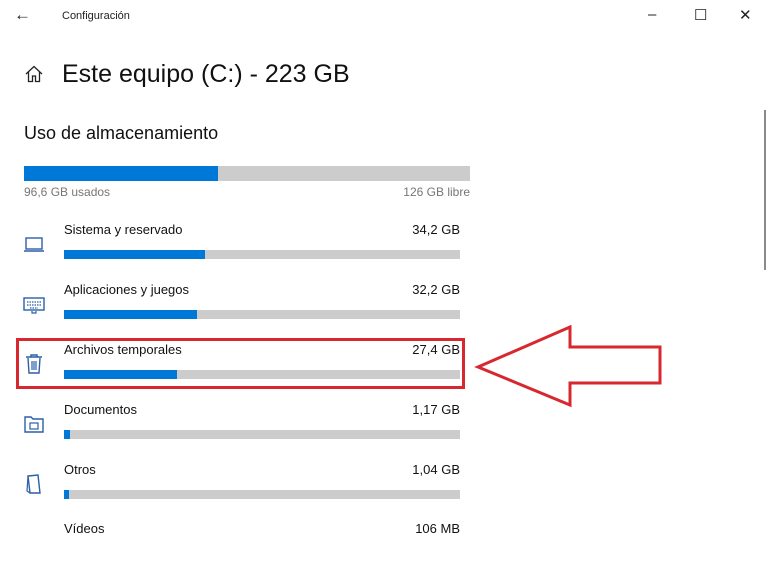 This screenshot has width=768, height=581. I want to click on category-size: 1,04 GB, so click(436, 469).